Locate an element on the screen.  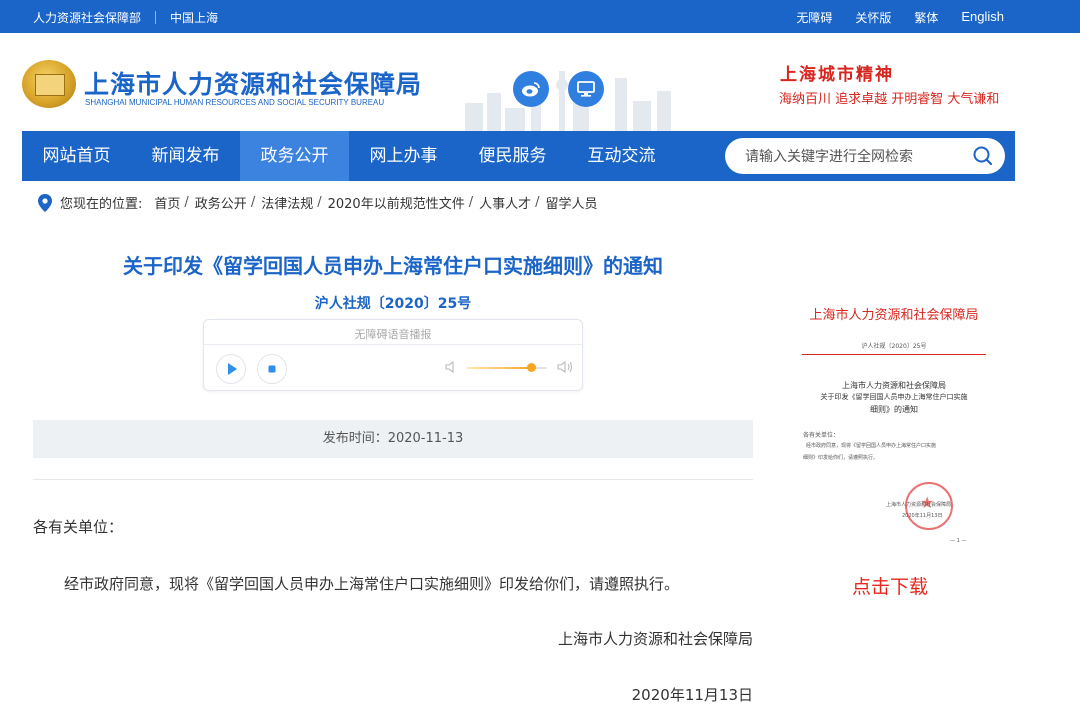
signature-date: 2020年11月13日 is located at coordinates (692, 695).